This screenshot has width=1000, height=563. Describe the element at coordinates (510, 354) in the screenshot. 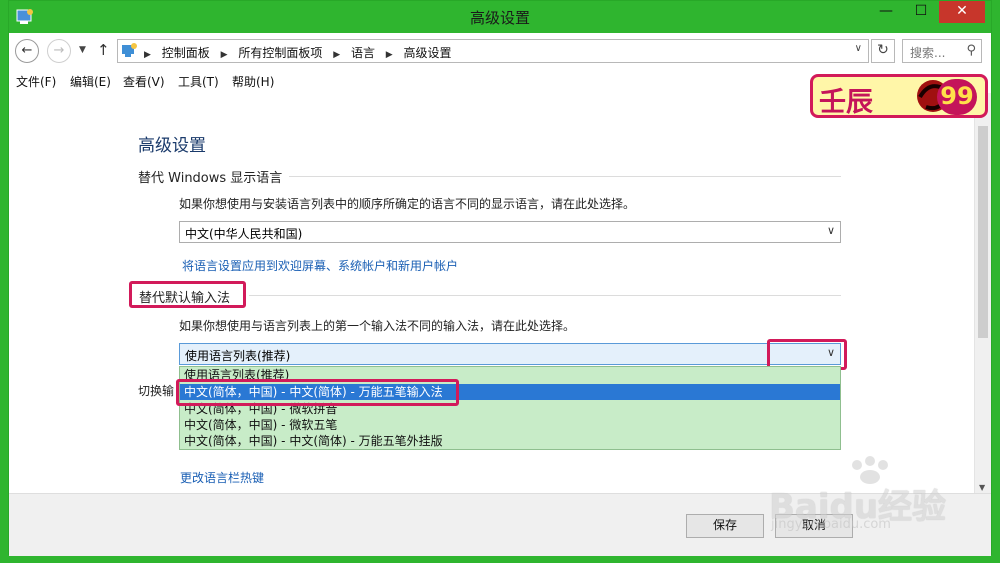

I see `input-method-select: 使用语言列表(推荐) ∨` at that location.